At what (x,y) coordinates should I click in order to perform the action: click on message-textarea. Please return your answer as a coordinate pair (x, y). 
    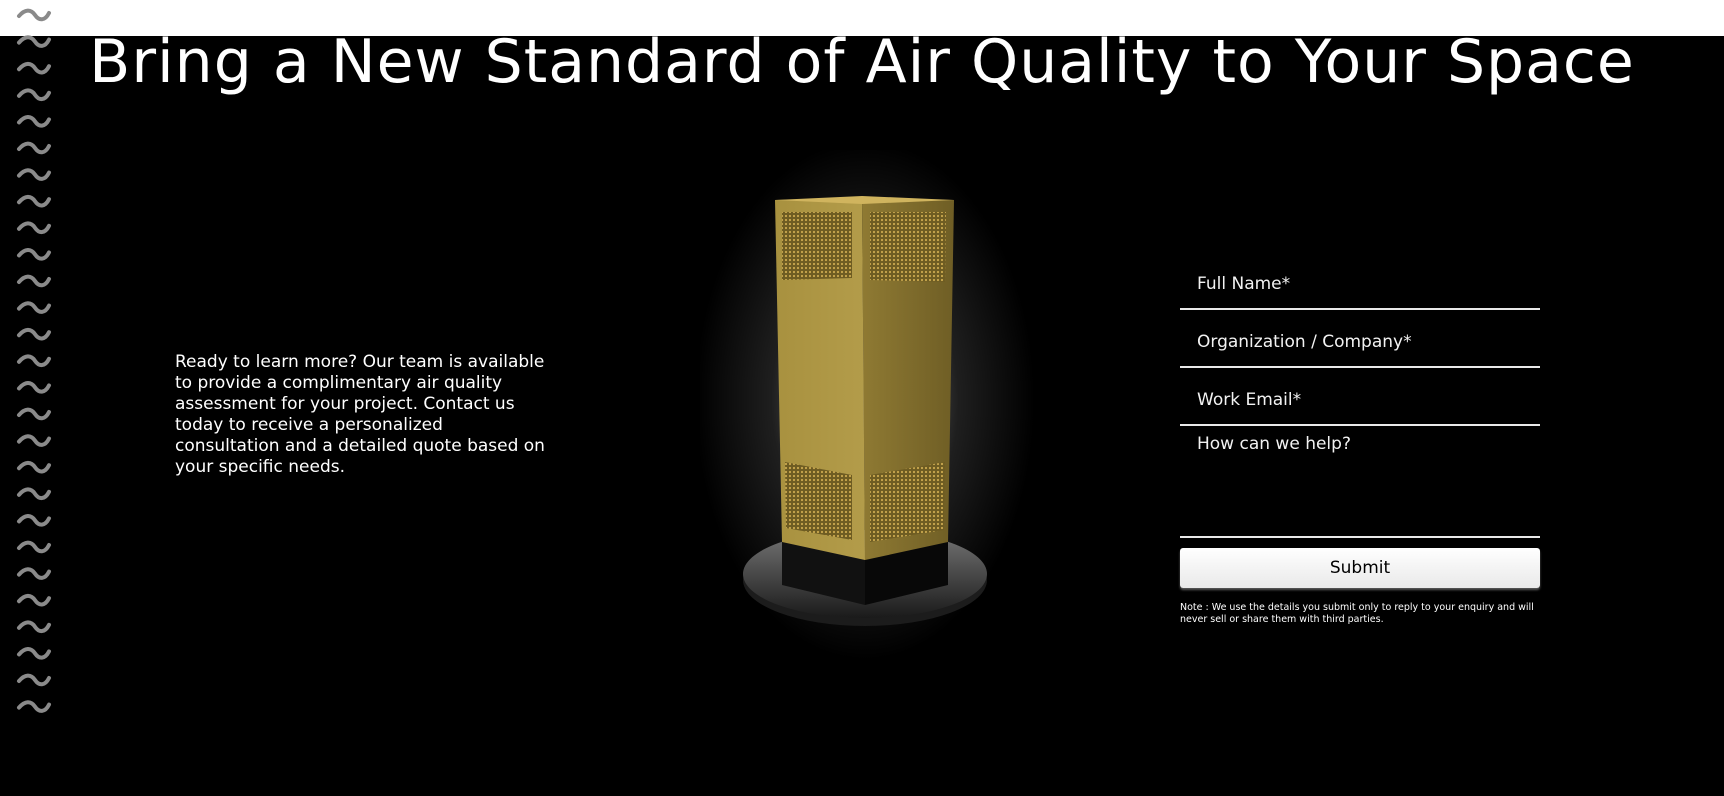
    Looking at the image, I should click on (1360, 482).